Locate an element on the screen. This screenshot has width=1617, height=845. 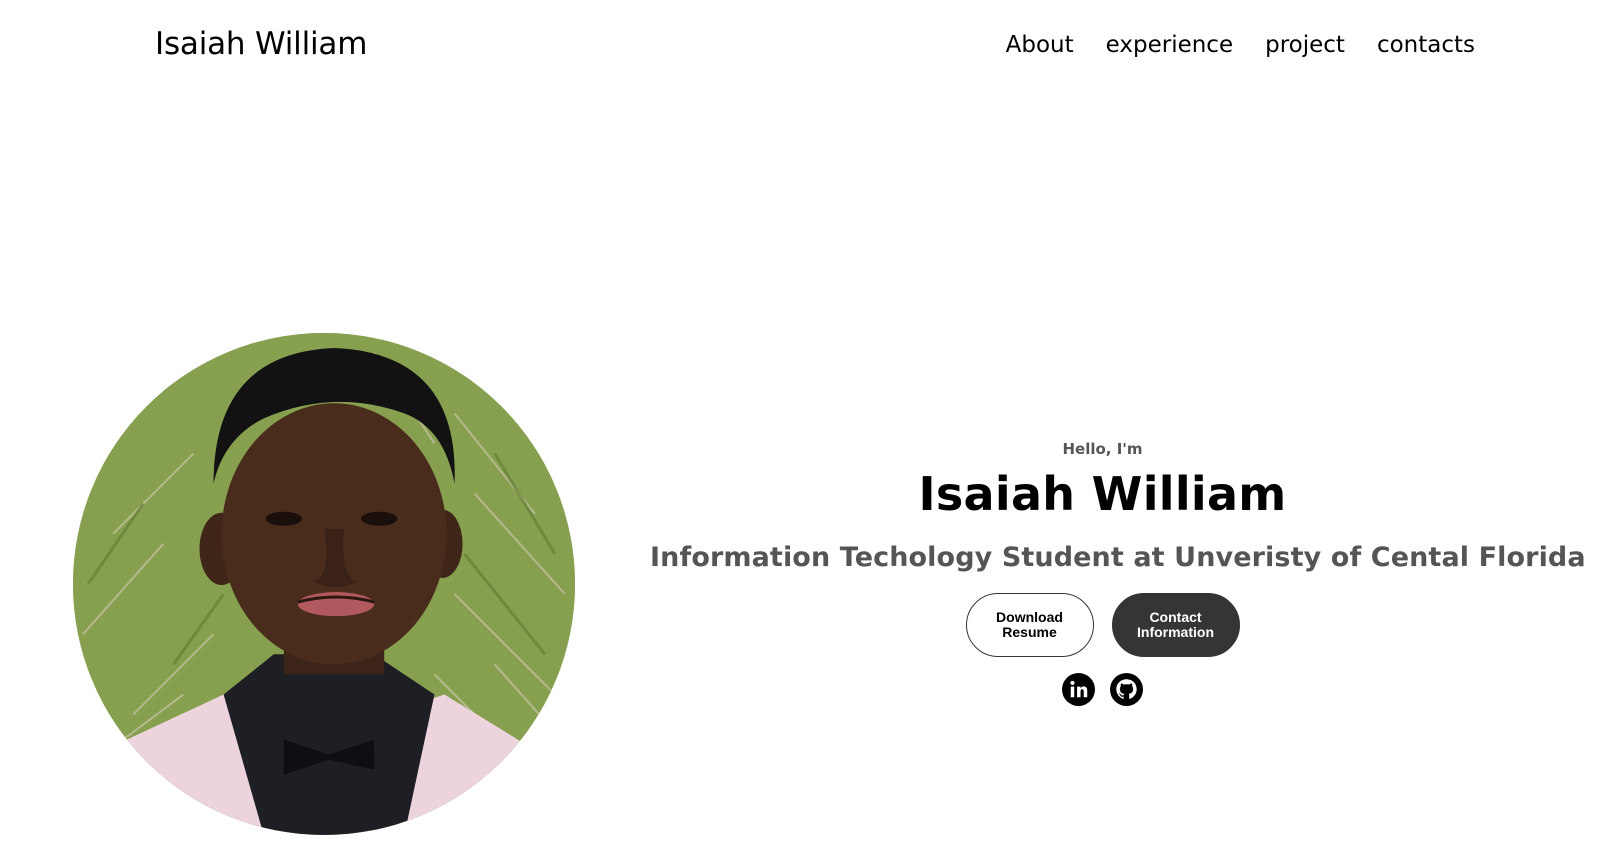
hero-name: Isaiah William is located at coordinates (1102, 494).